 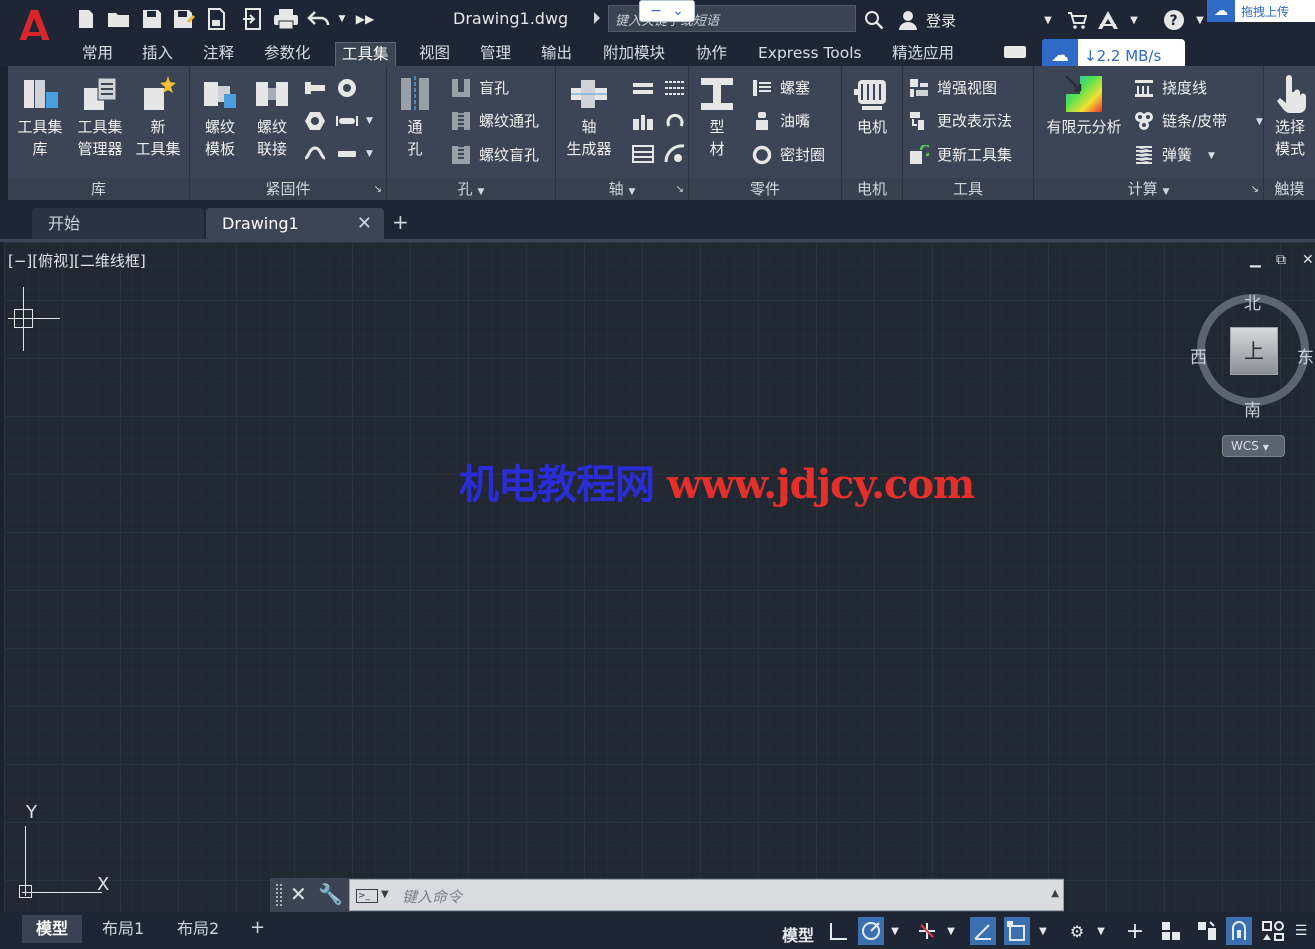 What do you see at coordinates (1084, 106) in the screenshot?
I see `fea-button: 有限元分析` at bounding box center [1084, 106].